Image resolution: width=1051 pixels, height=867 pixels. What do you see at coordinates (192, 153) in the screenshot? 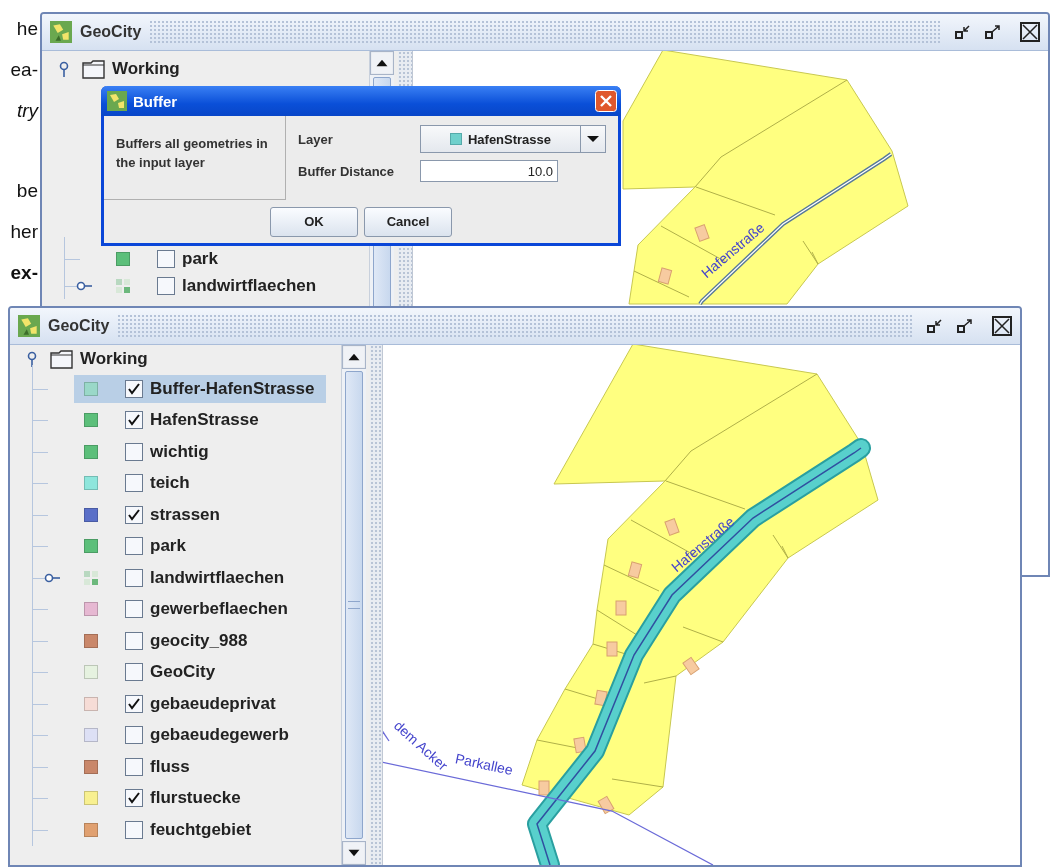
I see `description-text: Buffers all geometries in the input layer` at bounding box center [192, 153].